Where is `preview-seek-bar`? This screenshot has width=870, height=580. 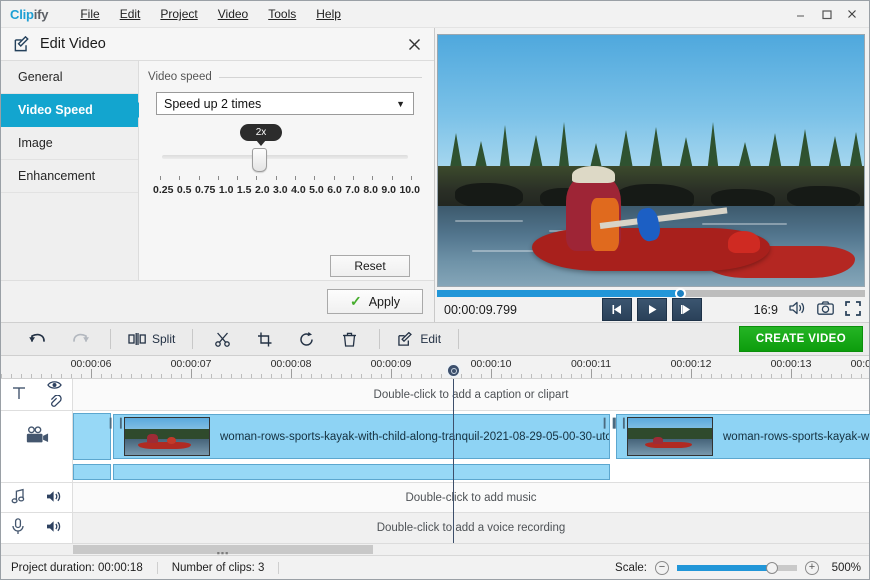
preview-seek-bar is located at coordinates (651, 293).